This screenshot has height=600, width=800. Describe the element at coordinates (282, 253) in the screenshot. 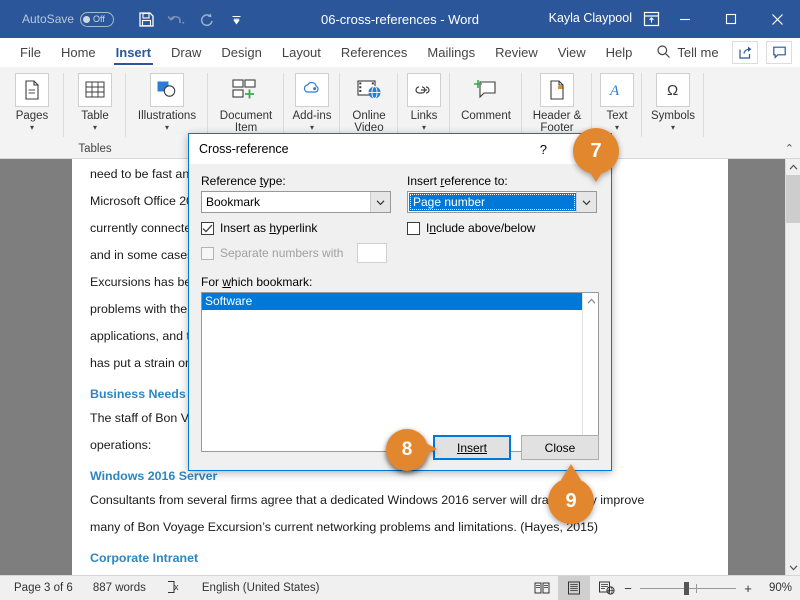

I see `separate-numbers-label: Separate numbers with` at that location.